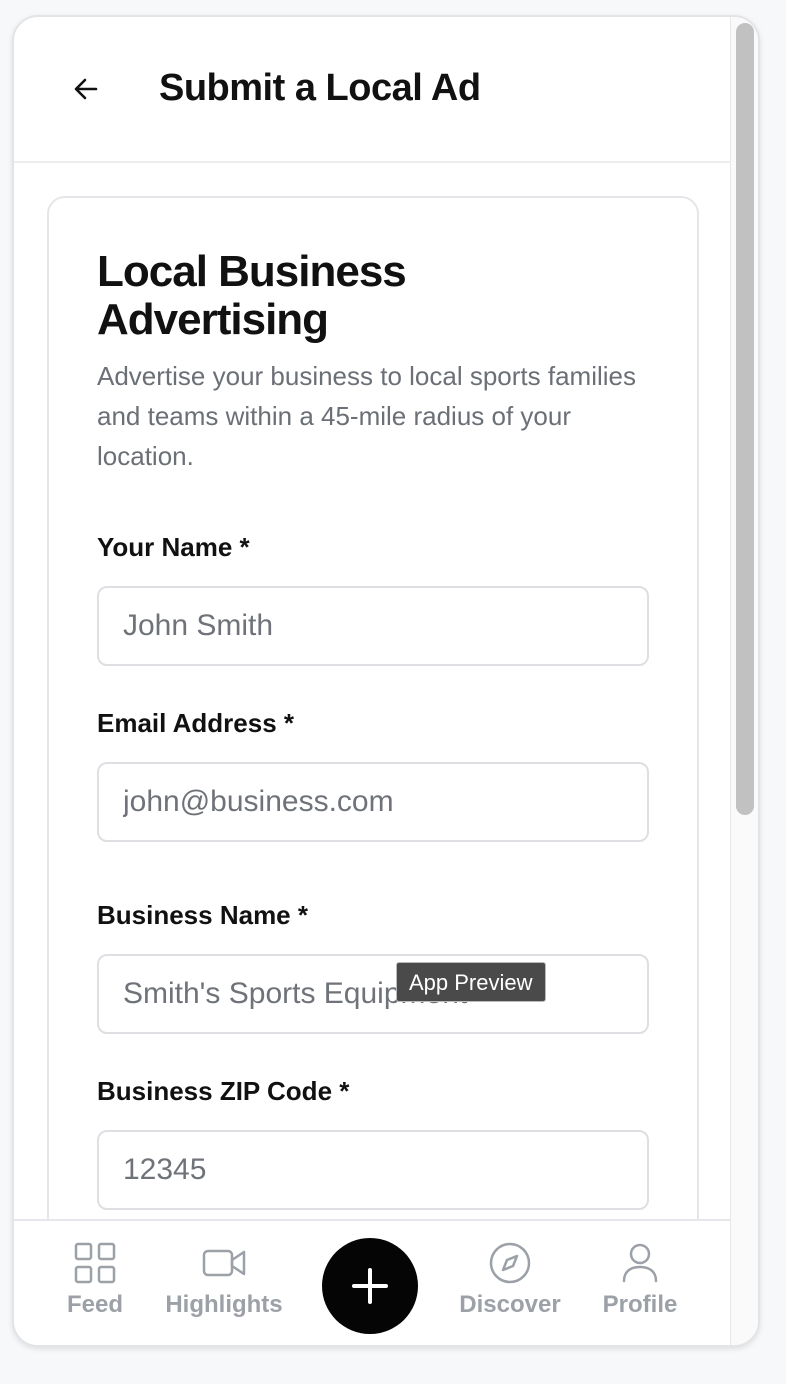  What do you see at coordinates (94, 1304) in the screenshot?
I see `nav-label-feed: Feed` at bounding box center [94, 1304].